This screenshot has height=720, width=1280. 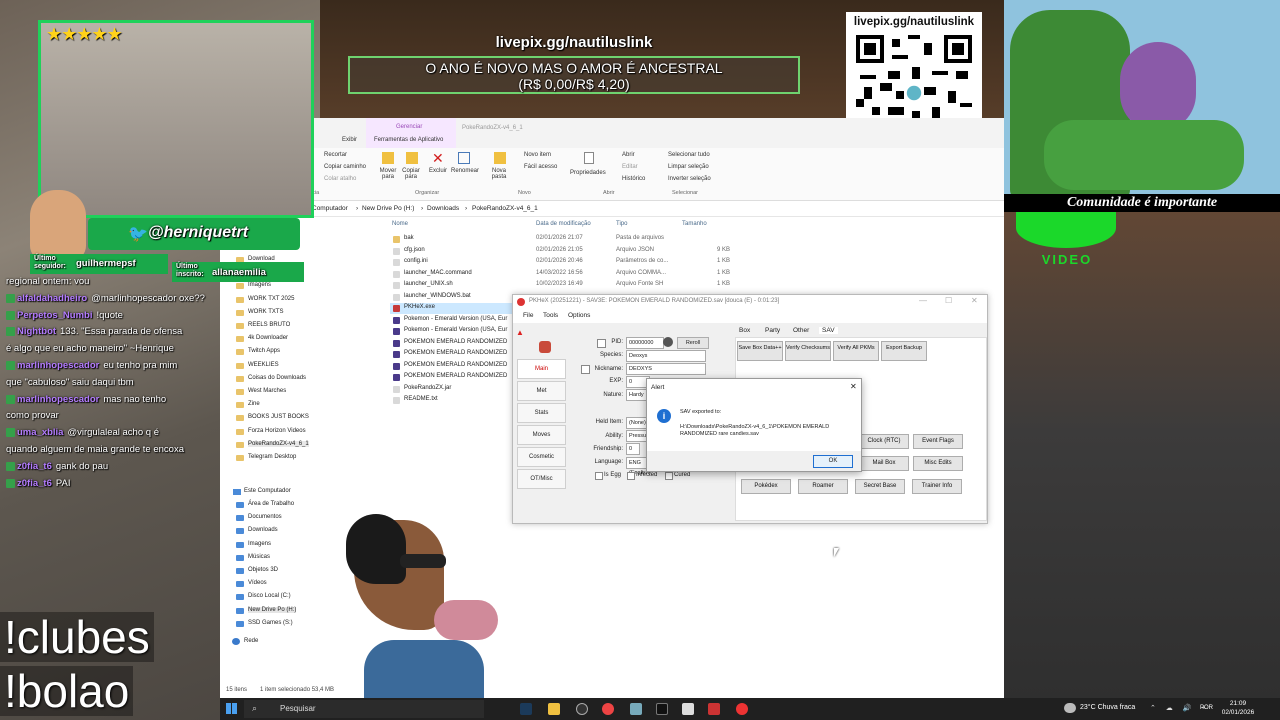 I want to click on breadcrumb-computer: Computador, so click(x=330, y=208).